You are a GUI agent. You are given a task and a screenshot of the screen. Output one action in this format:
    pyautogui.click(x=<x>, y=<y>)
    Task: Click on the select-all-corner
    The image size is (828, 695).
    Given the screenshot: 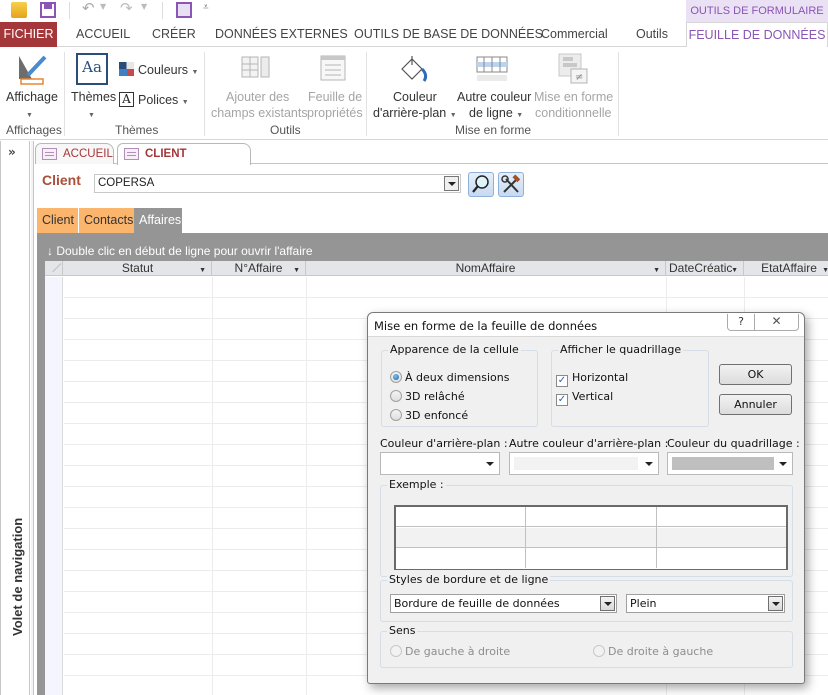 What is the action you would take?
    pyautogui.click(x=54, y=268)
    